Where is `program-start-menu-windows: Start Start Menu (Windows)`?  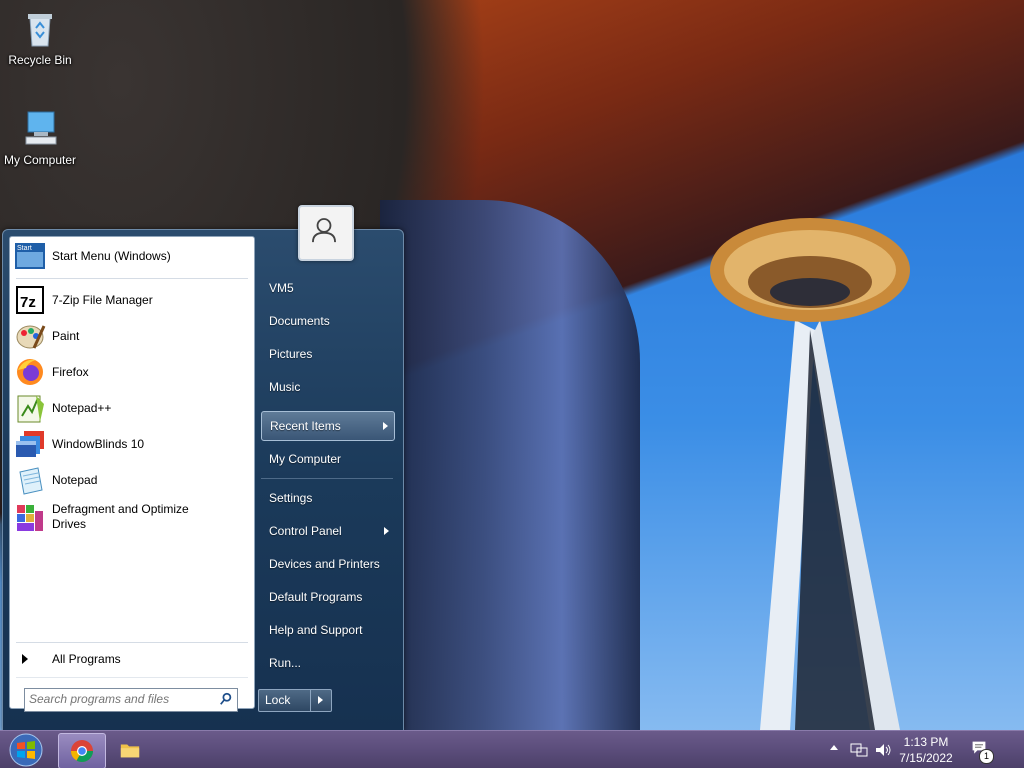
program-start-menu-windows: Start Start Menu (Windows) is located at coordinates (132, 256).